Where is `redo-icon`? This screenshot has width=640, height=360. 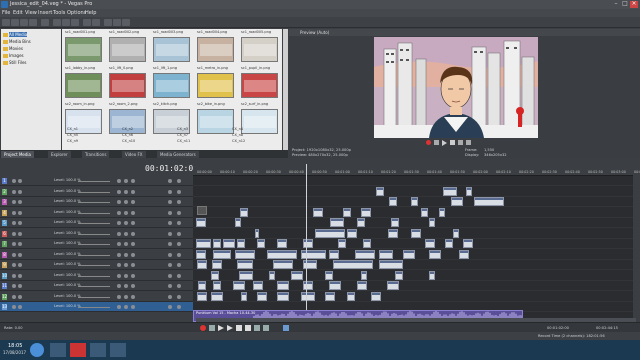 redo-icon is located at coordinates (96, 22).